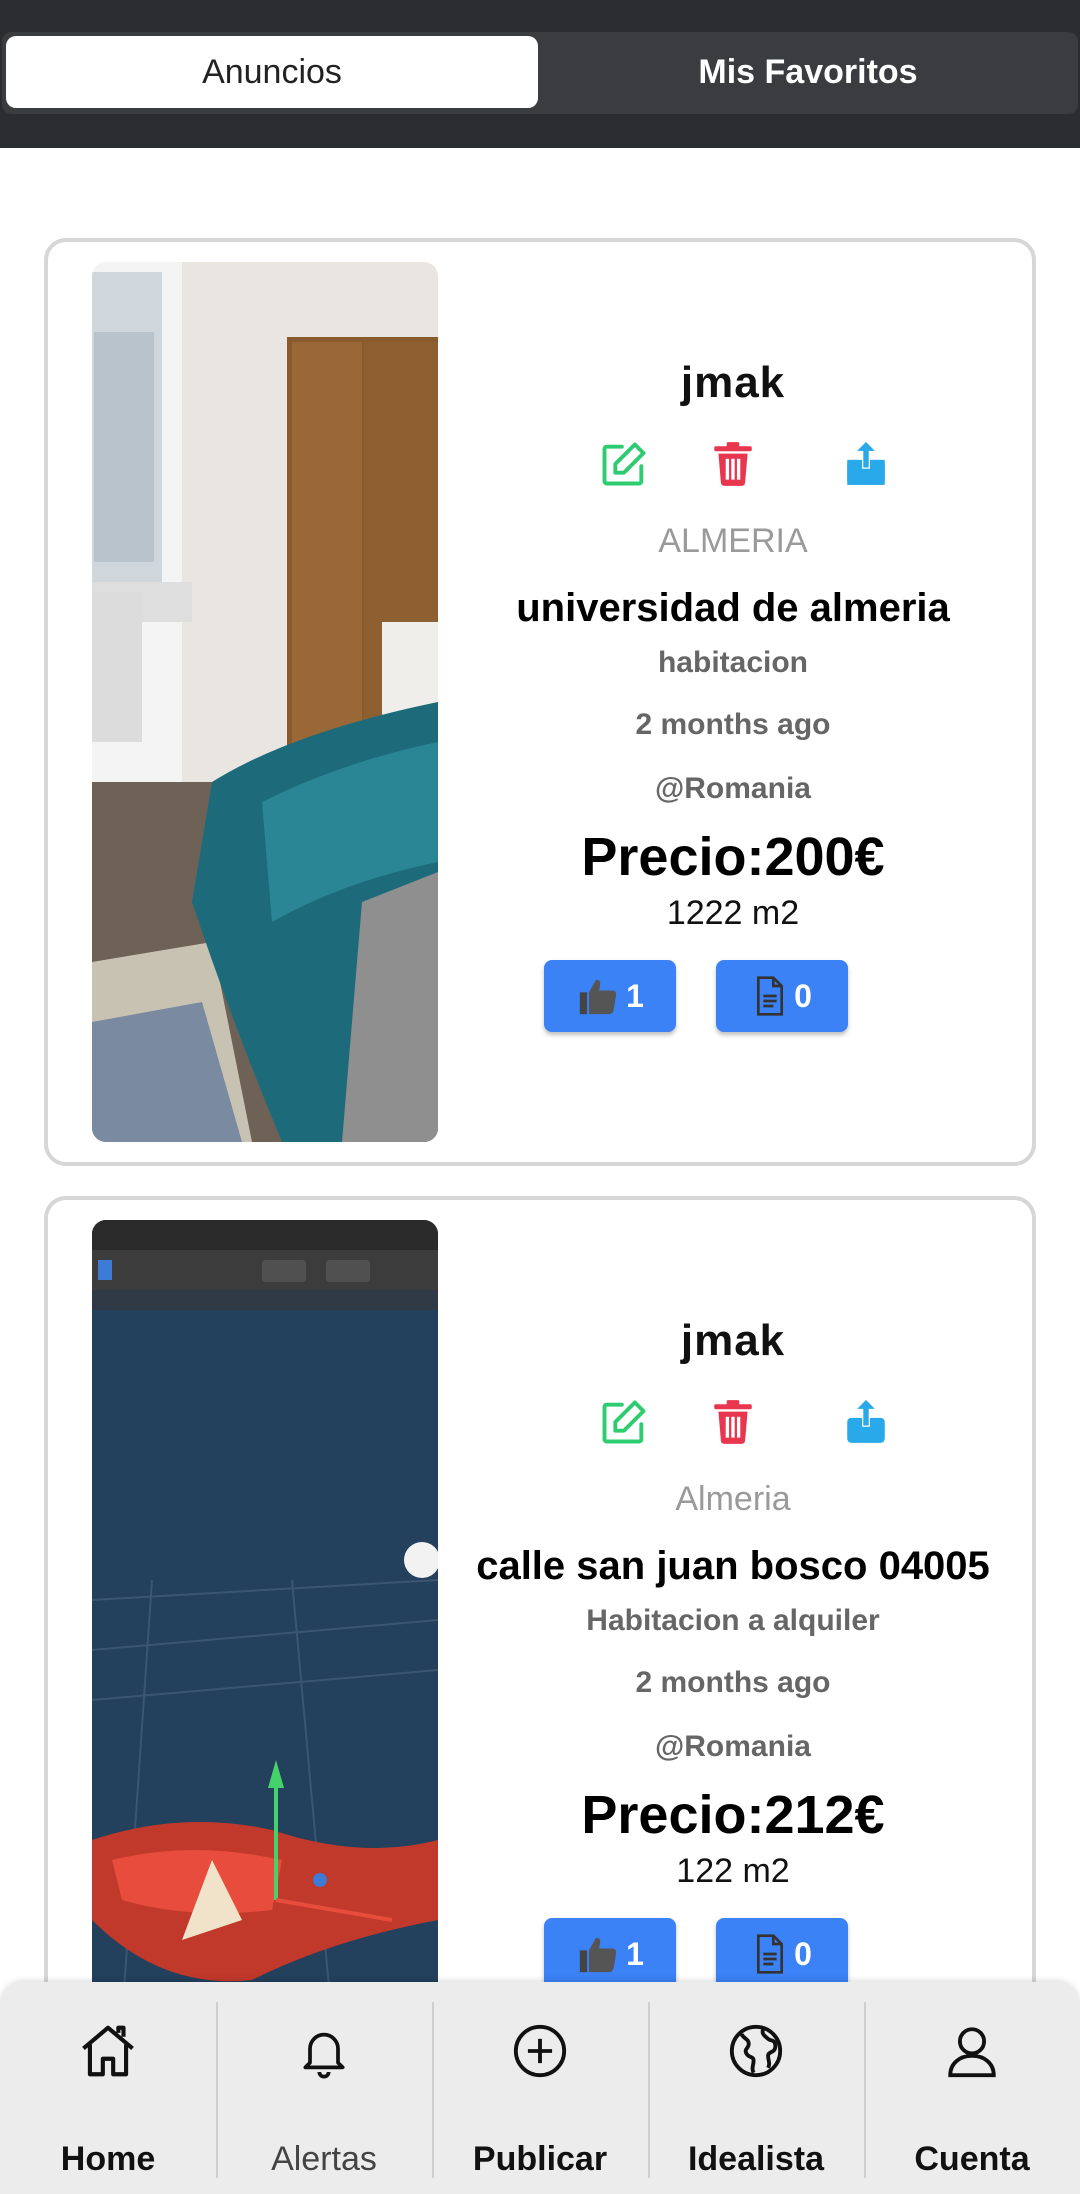 This screenshot has height=2194, width=1080. What do you see at coordinates (733, 1499) in the screenshot?
I see `listing-city: Almeria` at bounding box center [733, 1499].